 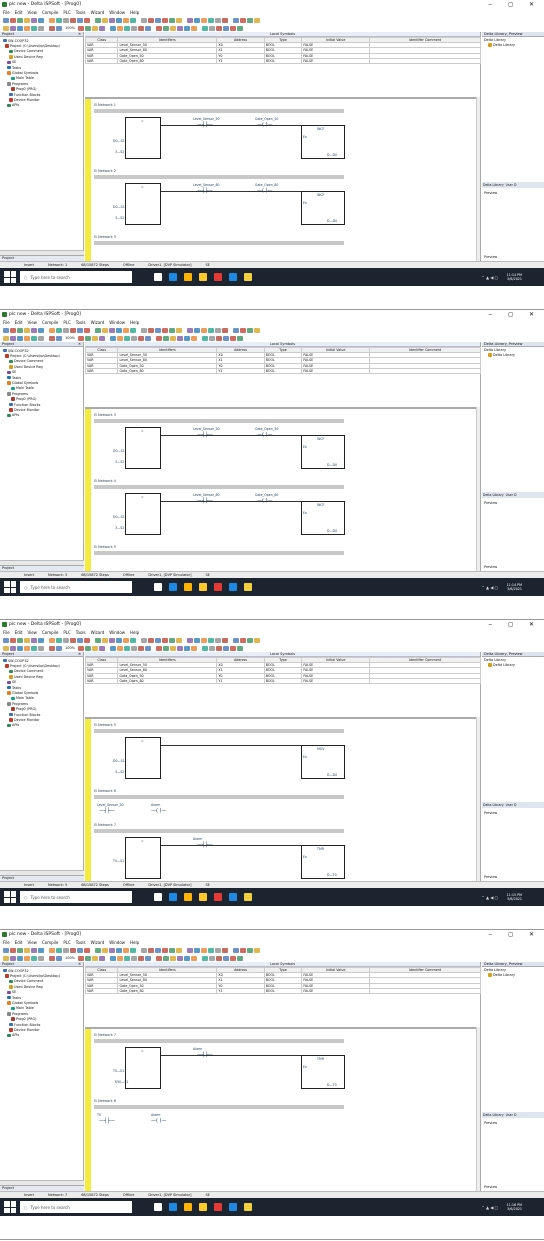 I want to click on table-cell: BOOL, so click(x=283, y=991).